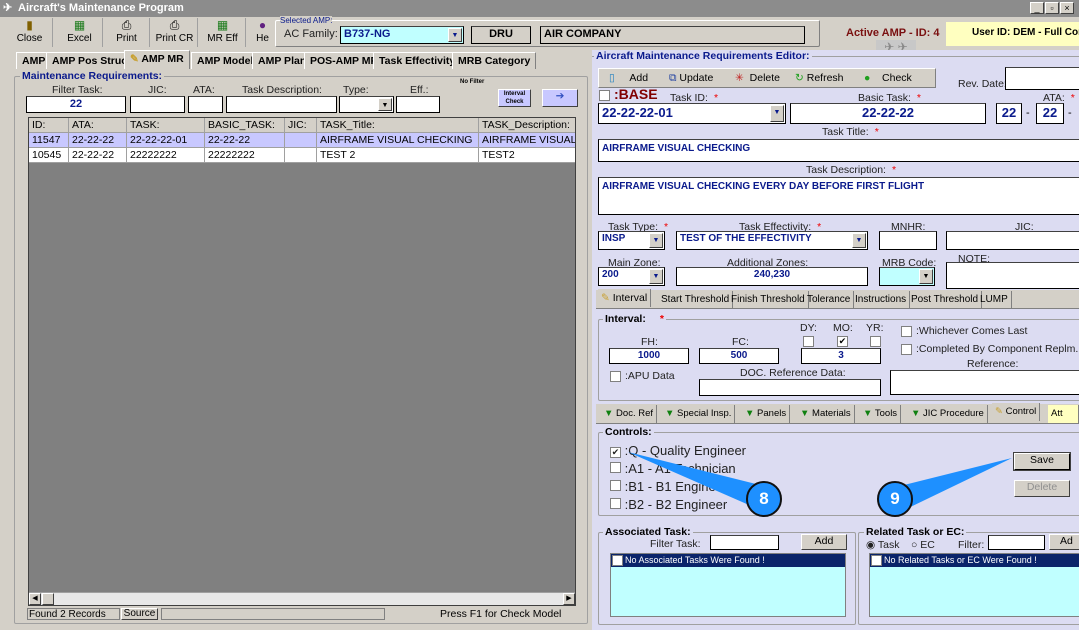 The height and width of the screenshot is (630, 1079). Describe the element at coordinates (895, 499) in the screenshot. I see `callout-9: 9` at that location.